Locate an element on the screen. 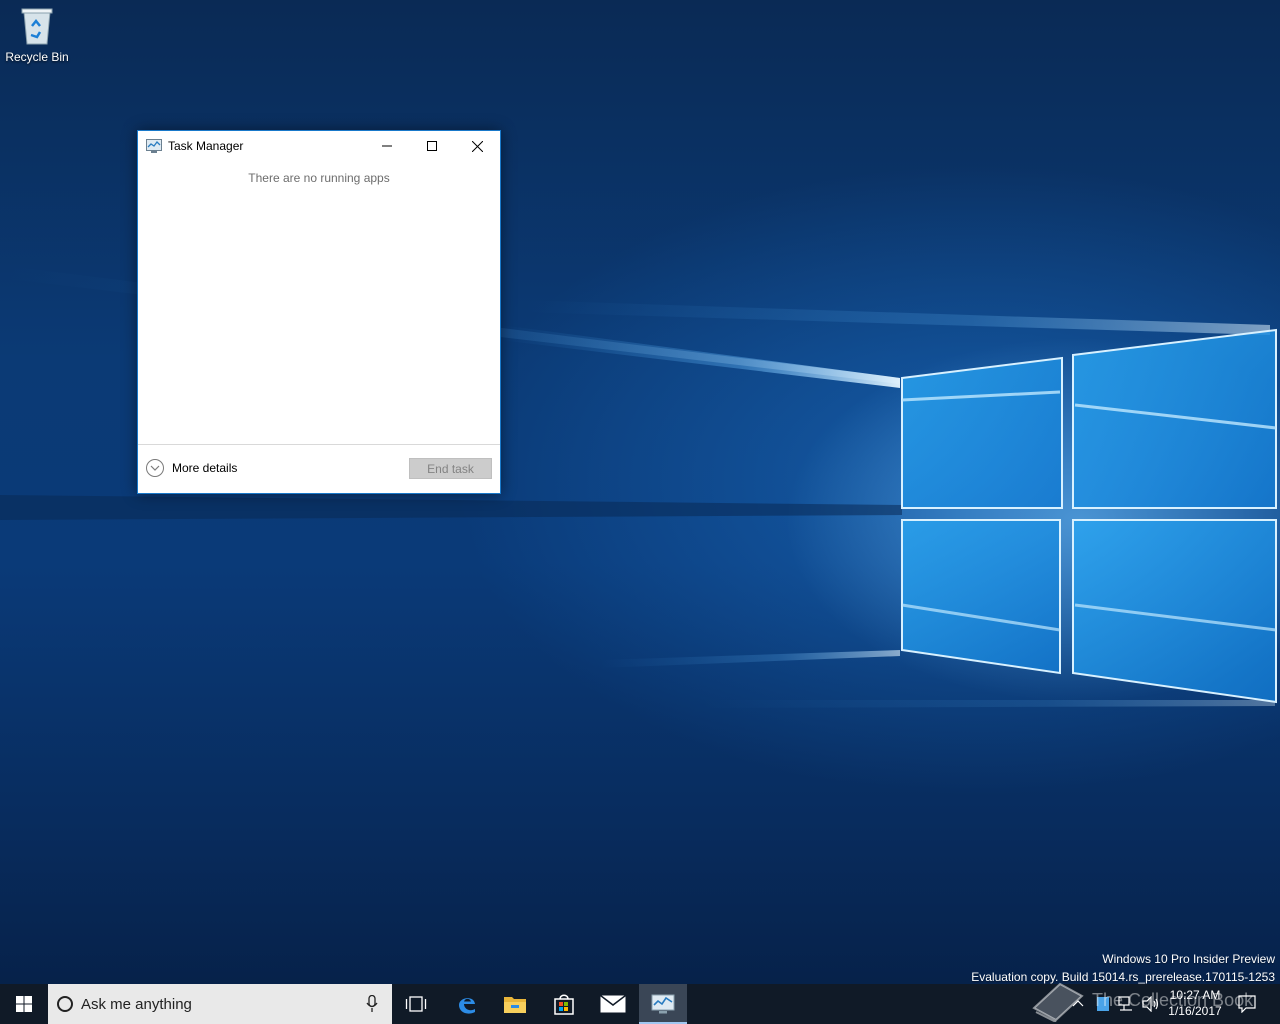 This screenshot has width=1280, height=1024. task-manager-icon is located at coordinates (663, 1004).